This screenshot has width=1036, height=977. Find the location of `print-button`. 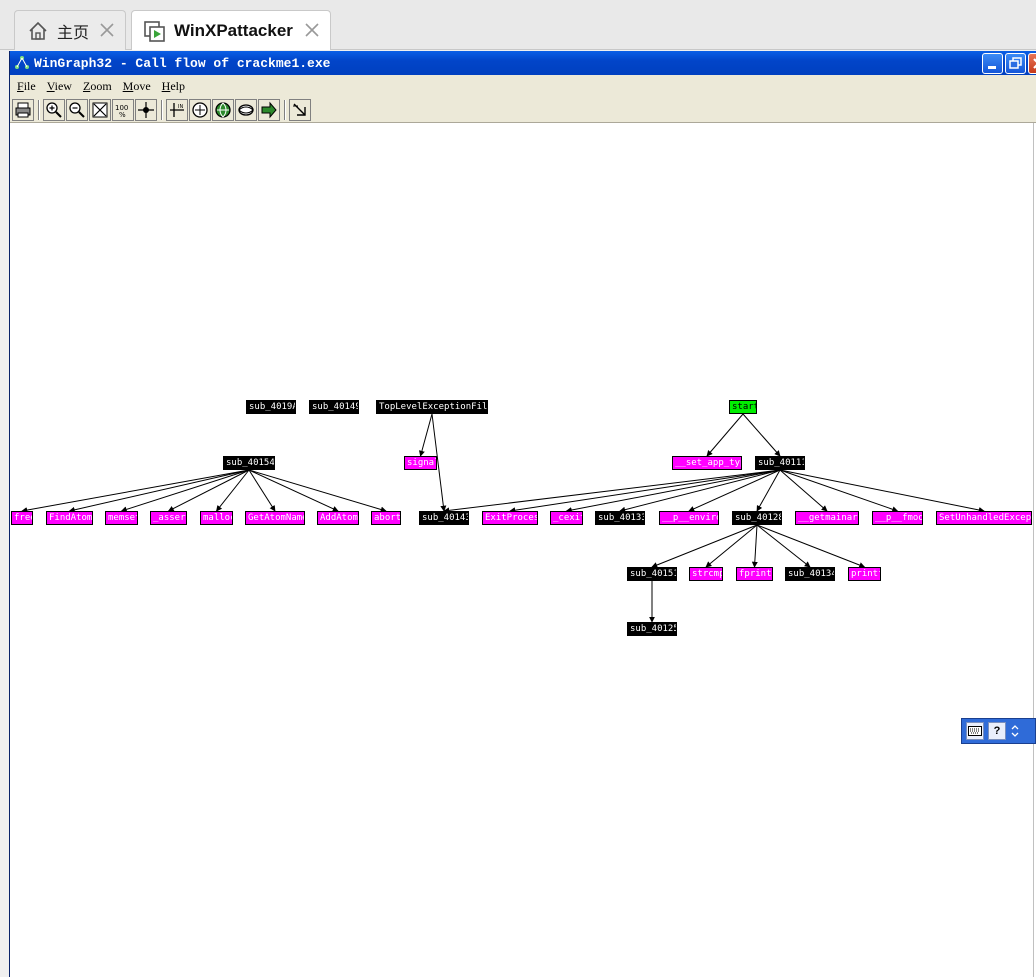

print-button is located at coordinates (23, 110).